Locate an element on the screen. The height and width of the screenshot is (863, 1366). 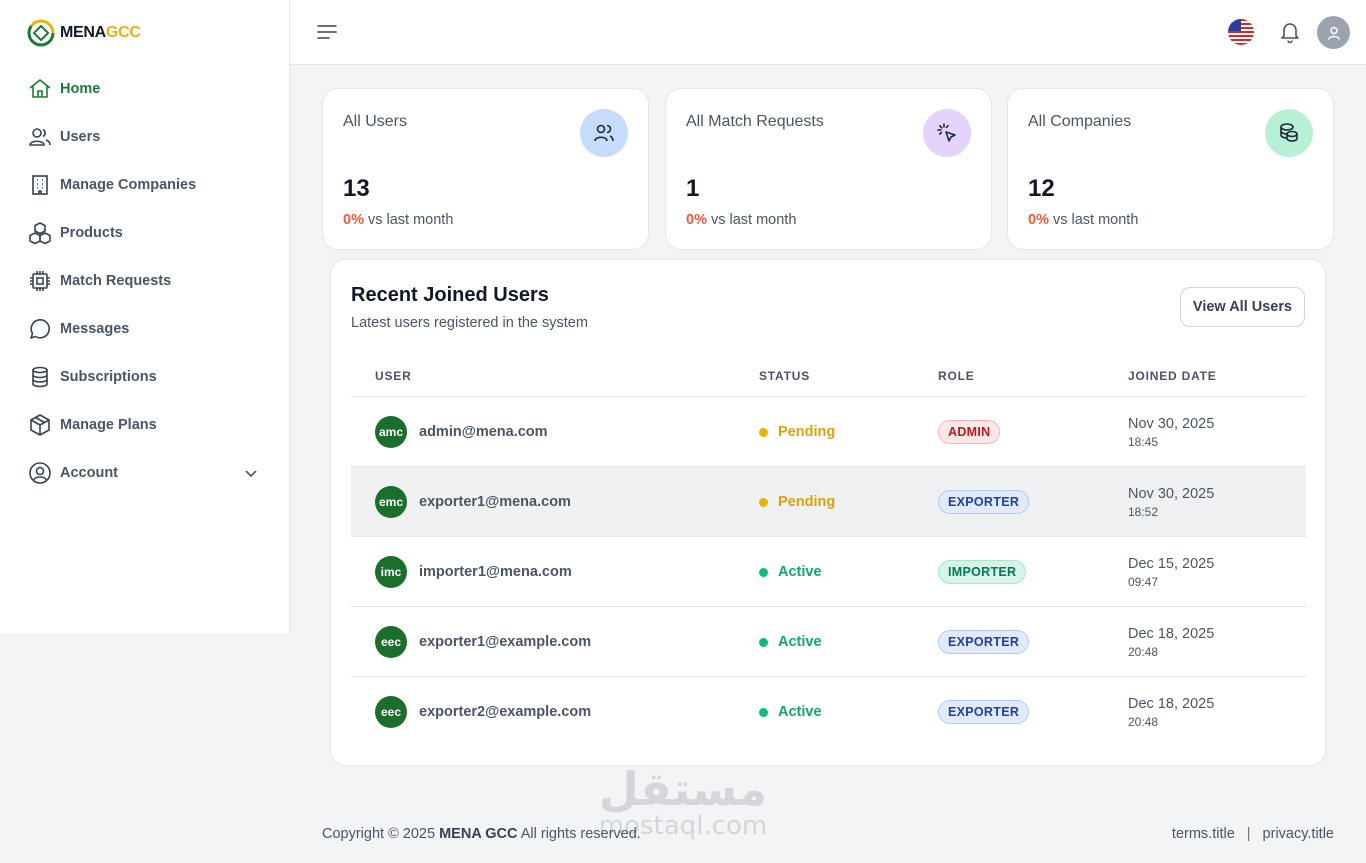
building-icon is located at coordinates (40, 185).